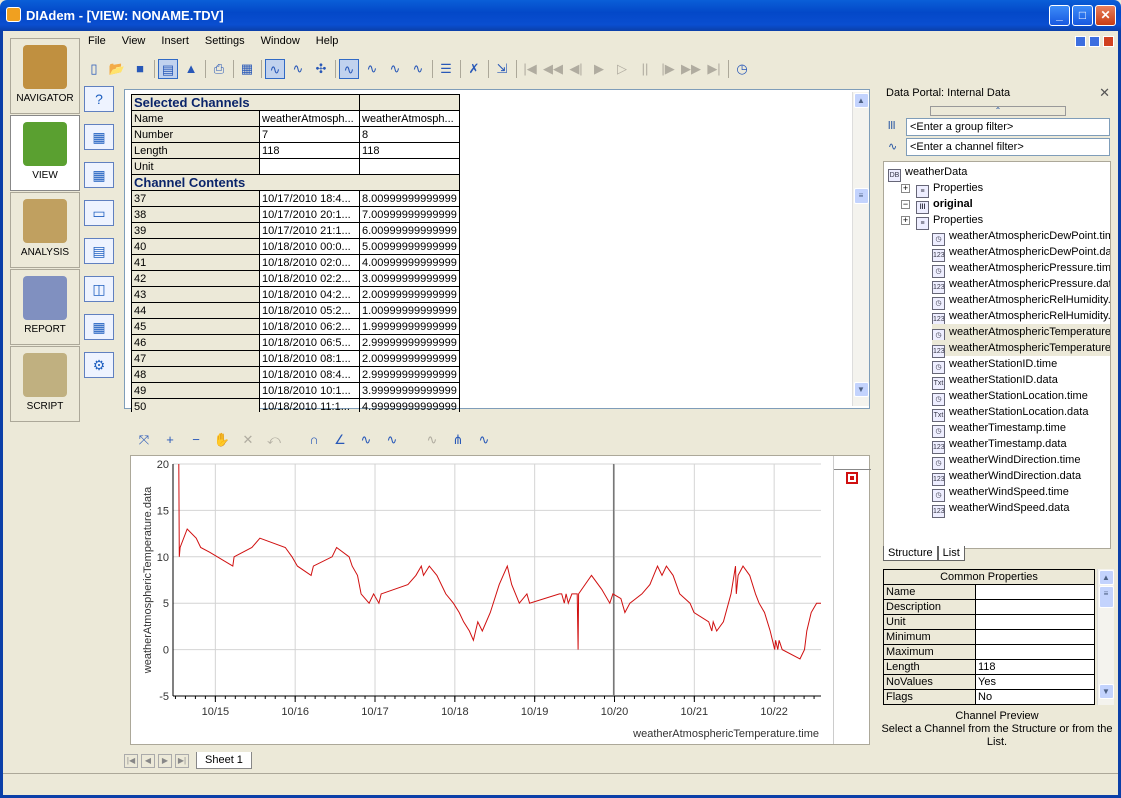 The height and width of the screenshot is (798, 1121). What do you see at coordinates (1006, 477) in the screenshot?
I see `tree-item: 123 weatherWindDirection.data` at bounding box center [1006, 477].